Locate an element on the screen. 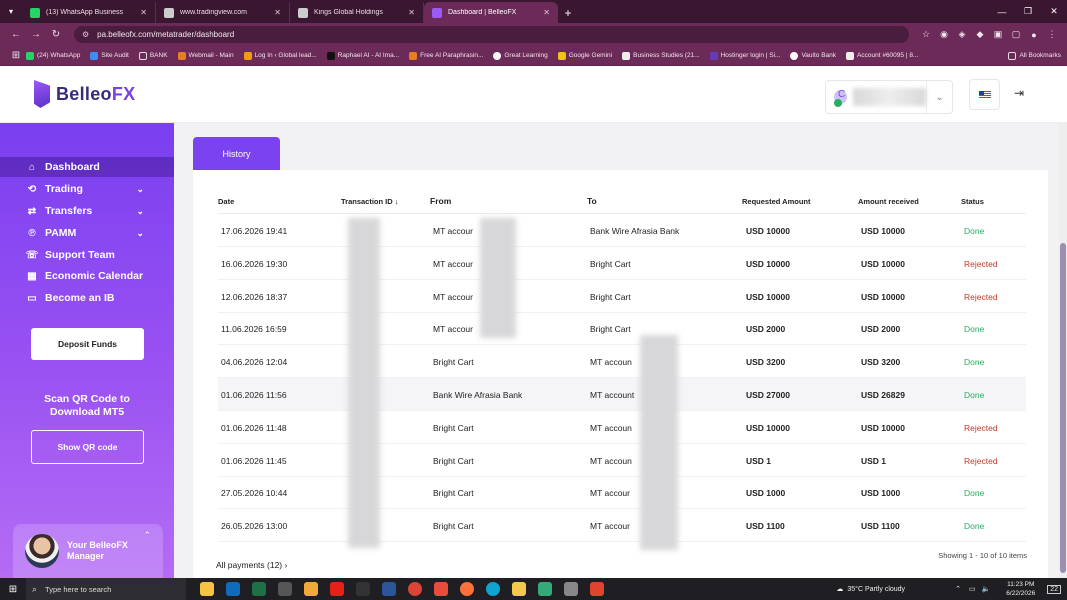 This screenshot has width=1067, height=600. chrome-icon is located at coordinates (415, 589).